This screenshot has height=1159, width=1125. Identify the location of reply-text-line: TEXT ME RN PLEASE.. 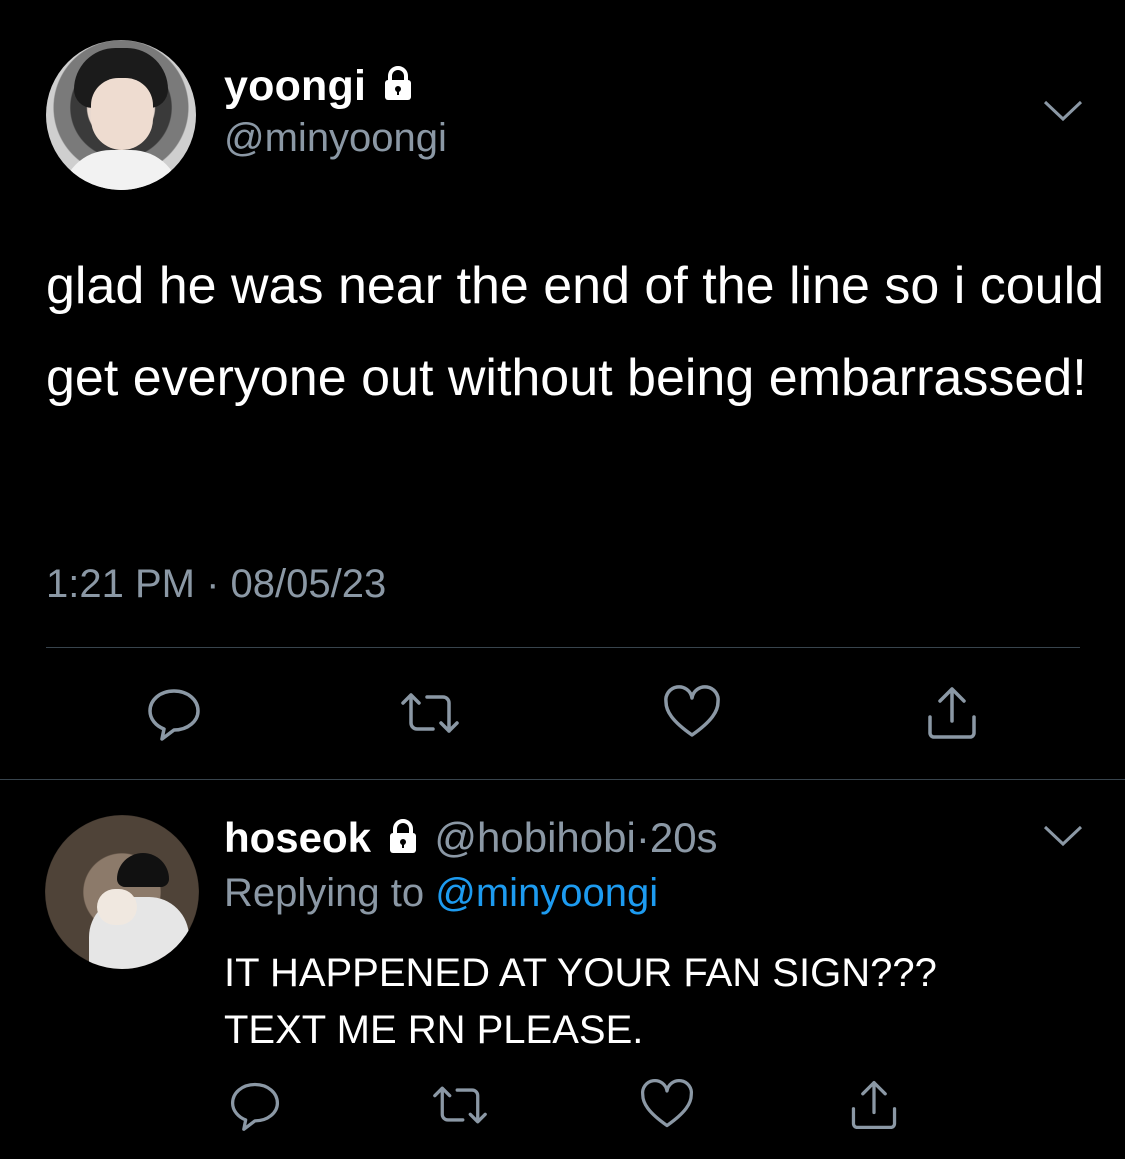
(434, 1030).